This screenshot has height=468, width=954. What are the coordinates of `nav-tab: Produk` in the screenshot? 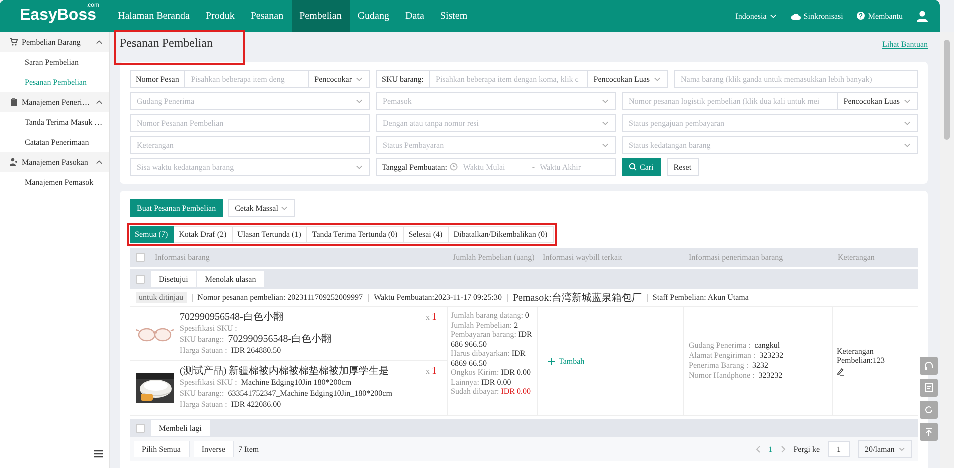 It's located at (220, 16).